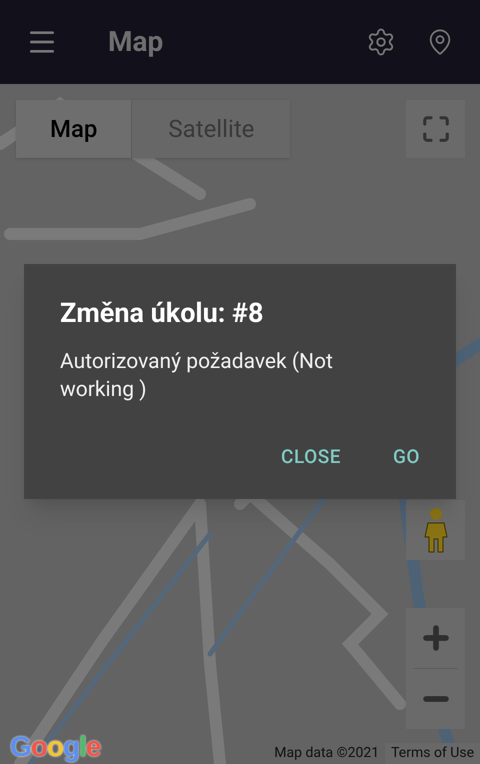  Describe the element at coordinates (381, 42) in the screenshot. I see `settings-icon` at that location.